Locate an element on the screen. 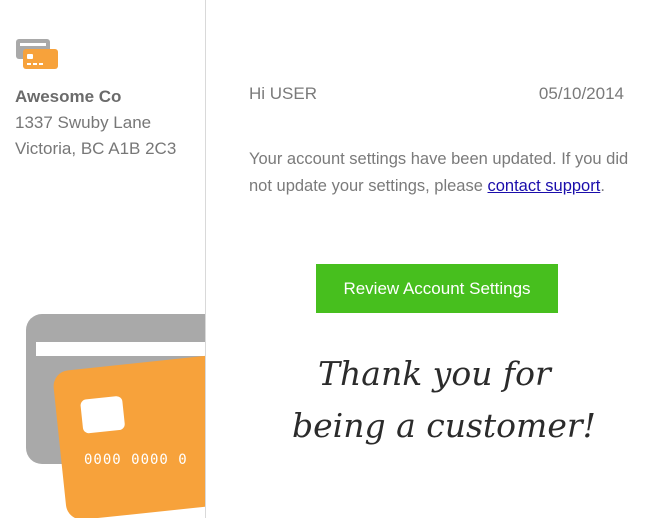 This screenshot has width=646, height=518. address-line-2: Victoria, BC A1B 2C3 is located at coordinates (96, 148).